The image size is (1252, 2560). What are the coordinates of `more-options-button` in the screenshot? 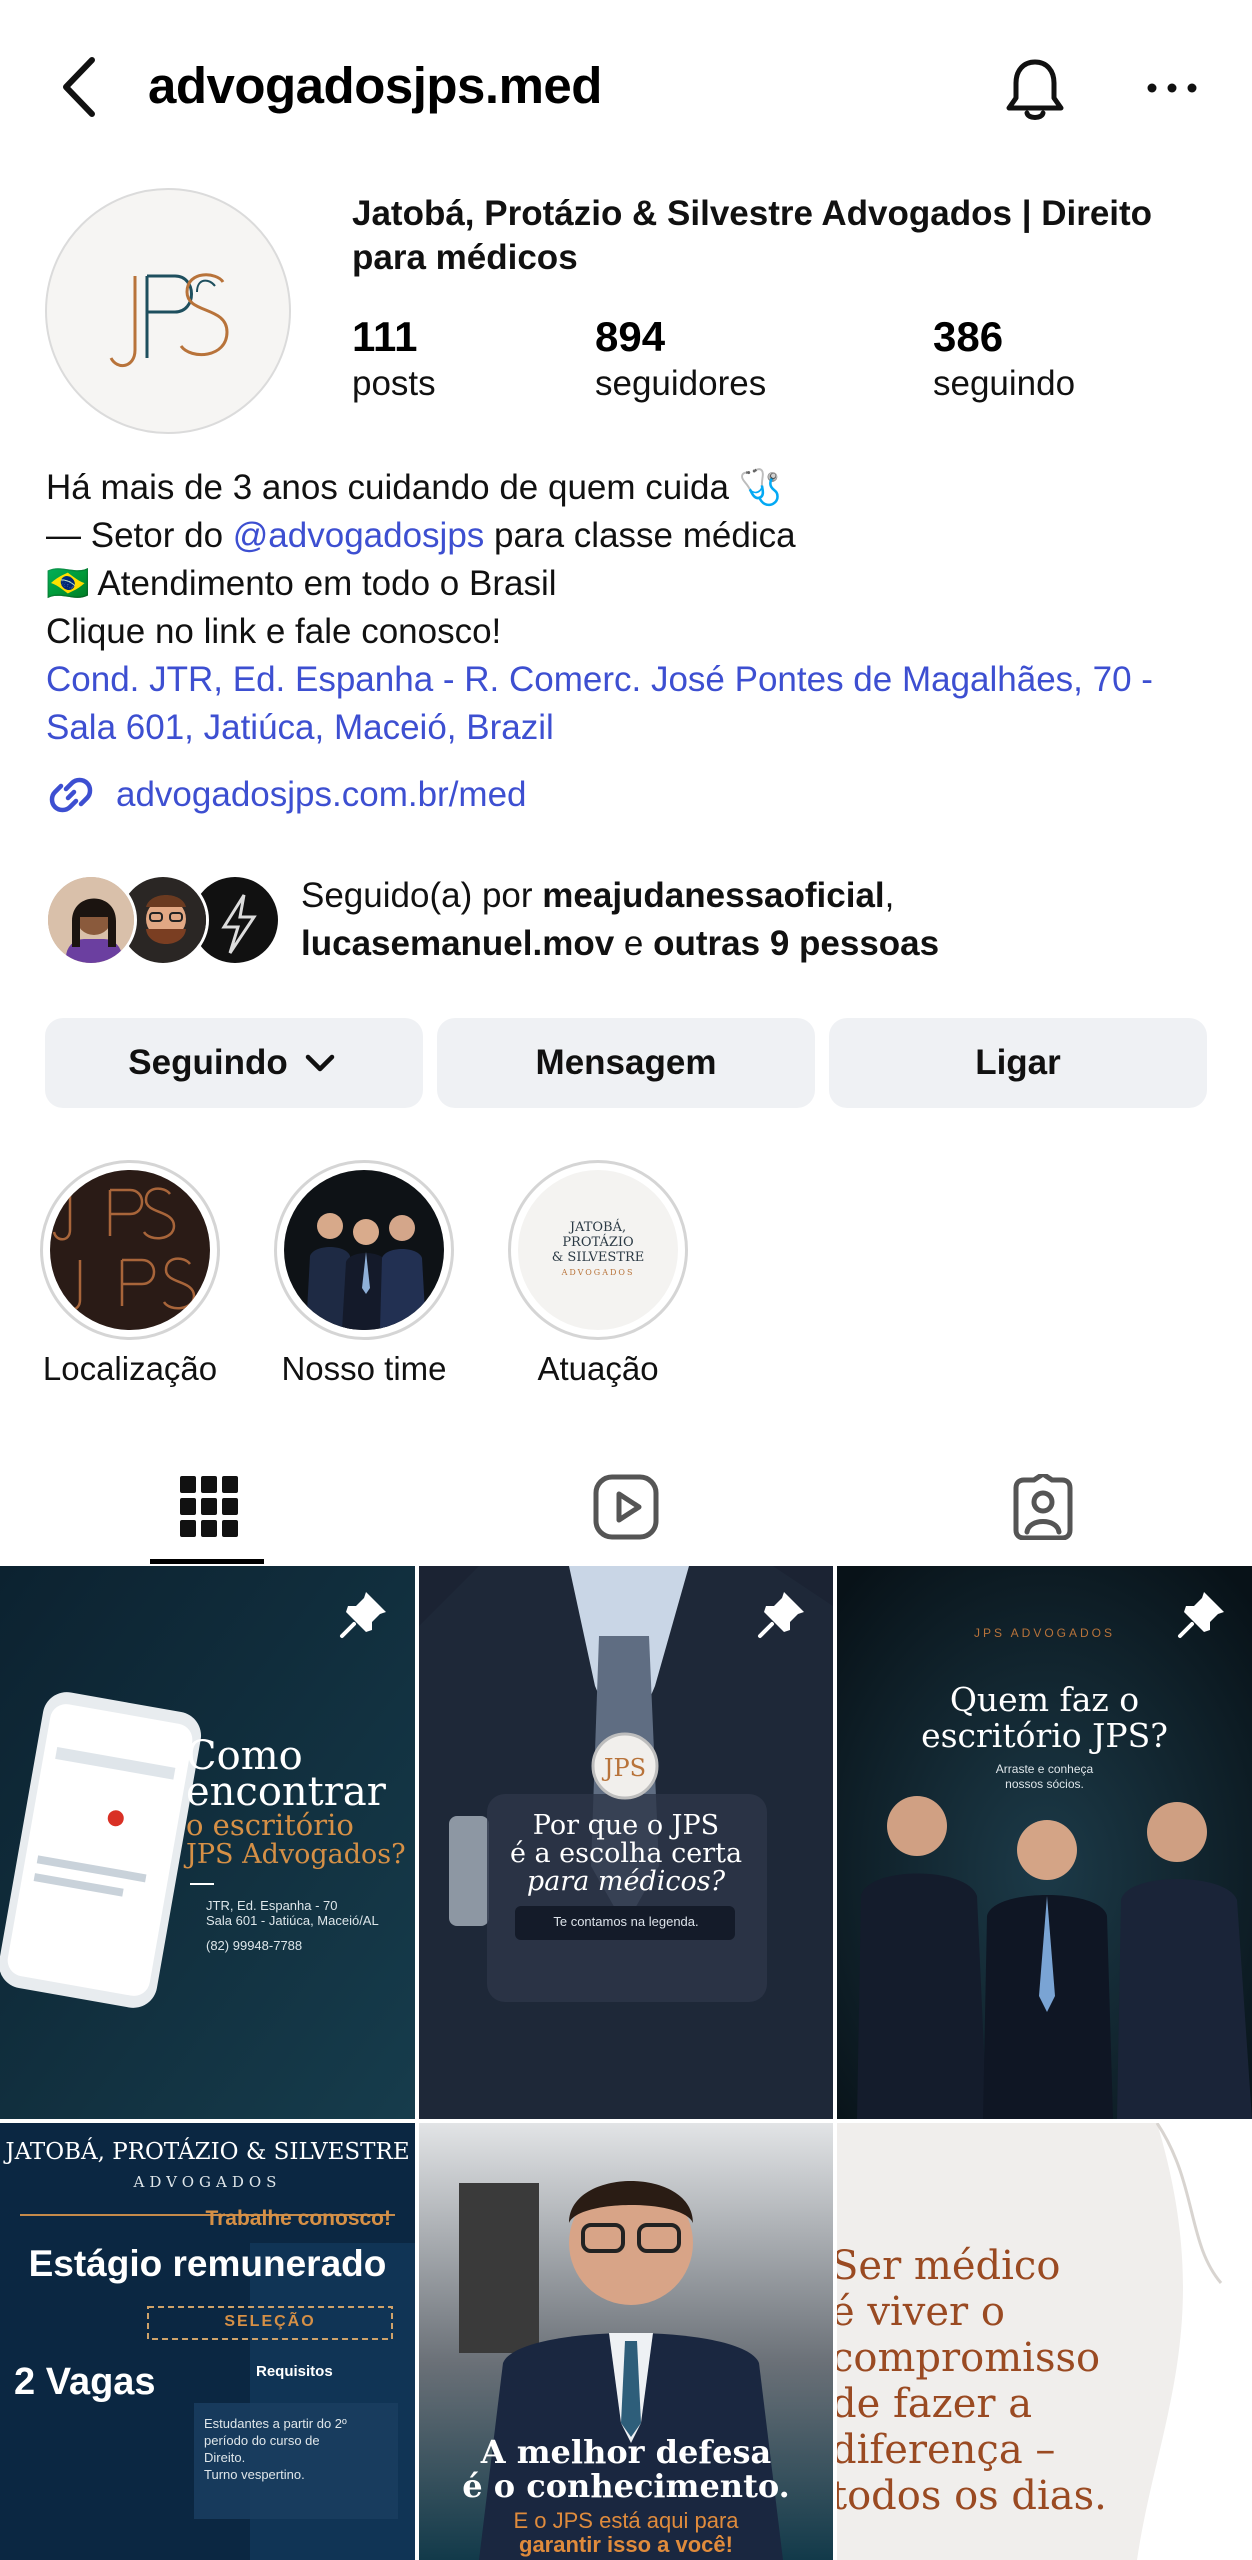 It's located at (1172, 90).